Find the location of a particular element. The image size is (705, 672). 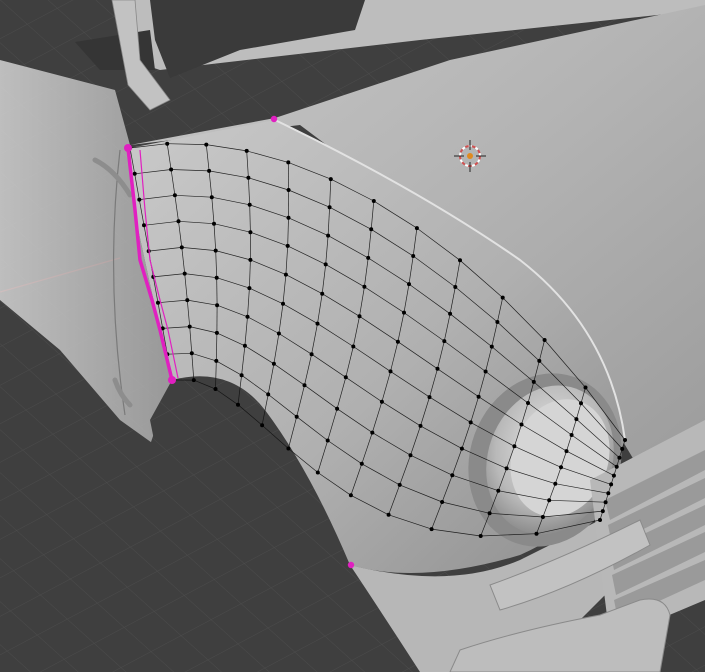

selected-vertex-bottom is located at coordinates (351, 565).